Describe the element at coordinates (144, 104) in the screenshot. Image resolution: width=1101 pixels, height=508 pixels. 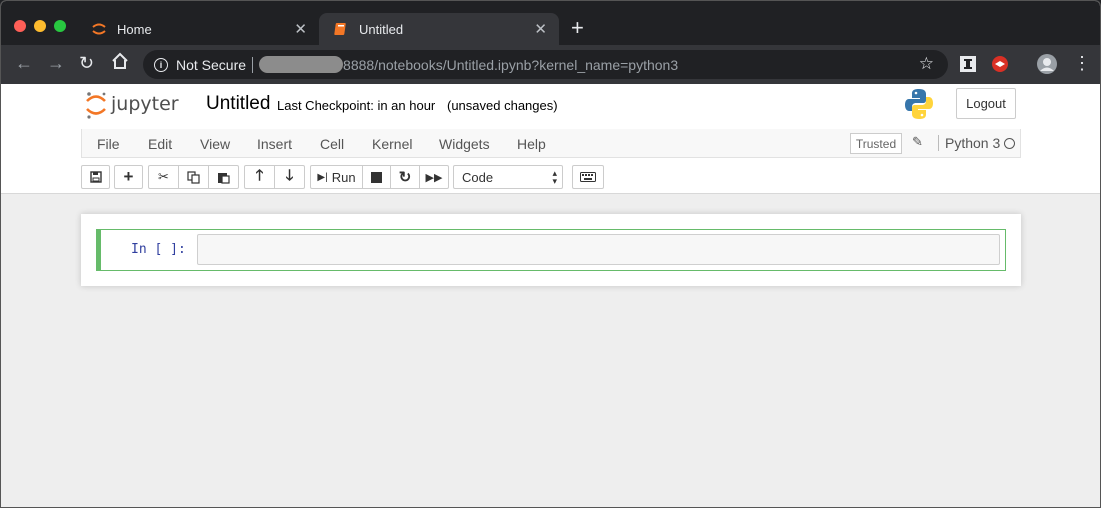
I see `logo-text: jupyter` at that location.